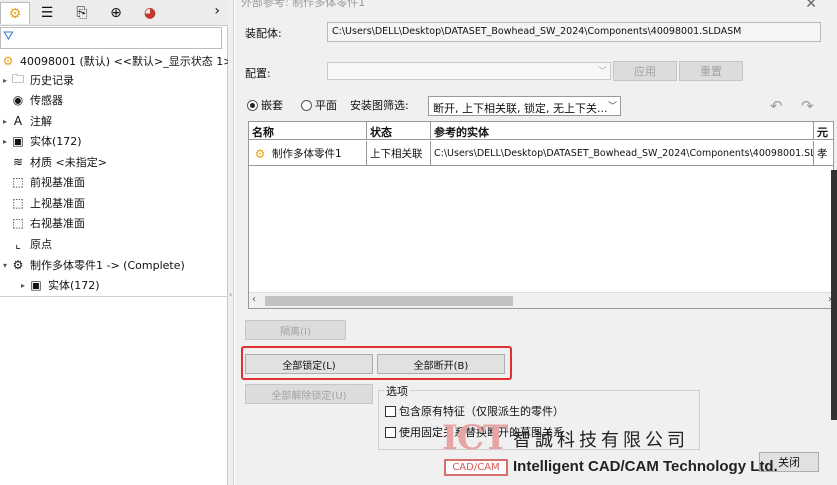  I want to click on tree-root-assembly: ⚙ 40098001 (默认) <<默认>_显示状态 1> ->, so click(125, 61).